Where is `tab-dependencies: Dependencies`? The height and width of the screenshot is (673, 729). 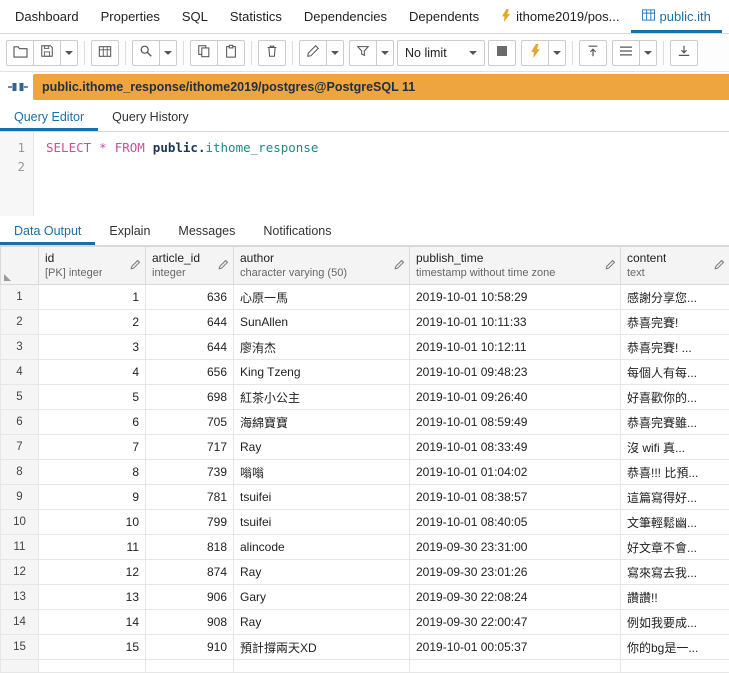 tab-dependencies: Dependencies is located at coordinates (345, 16).